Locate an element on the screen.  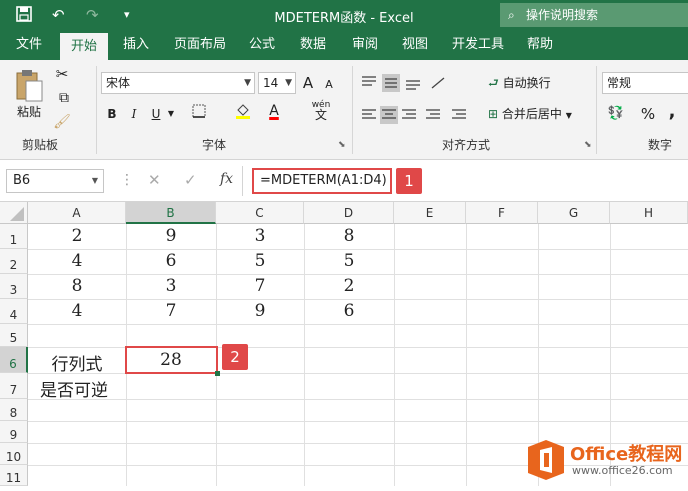
column-header-d: D is located at coordinates (349, 213).